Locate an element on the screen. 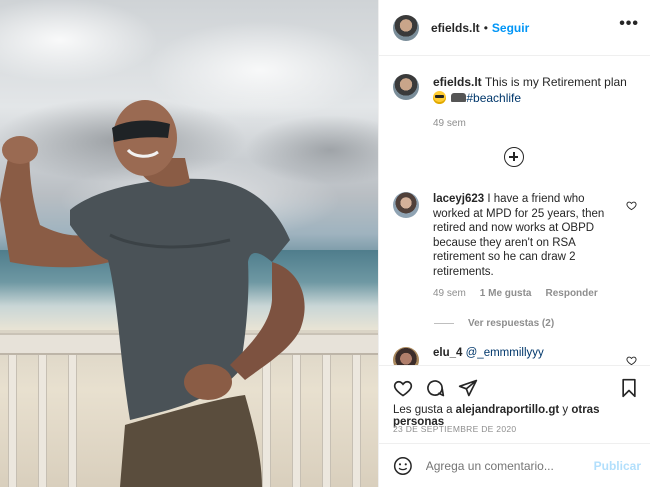 The width and height of the screenshot is (650, 487). comment-input is located at coordinates (509, 465).